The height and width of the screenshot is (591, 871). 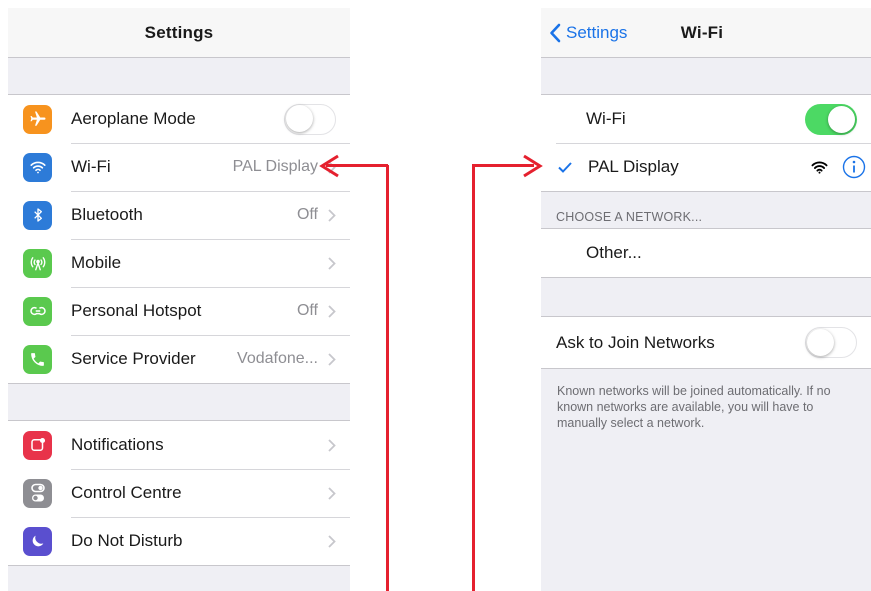 I want to click on navigation-bar: Settings Wi-Fi, so click(x=706, y=33).